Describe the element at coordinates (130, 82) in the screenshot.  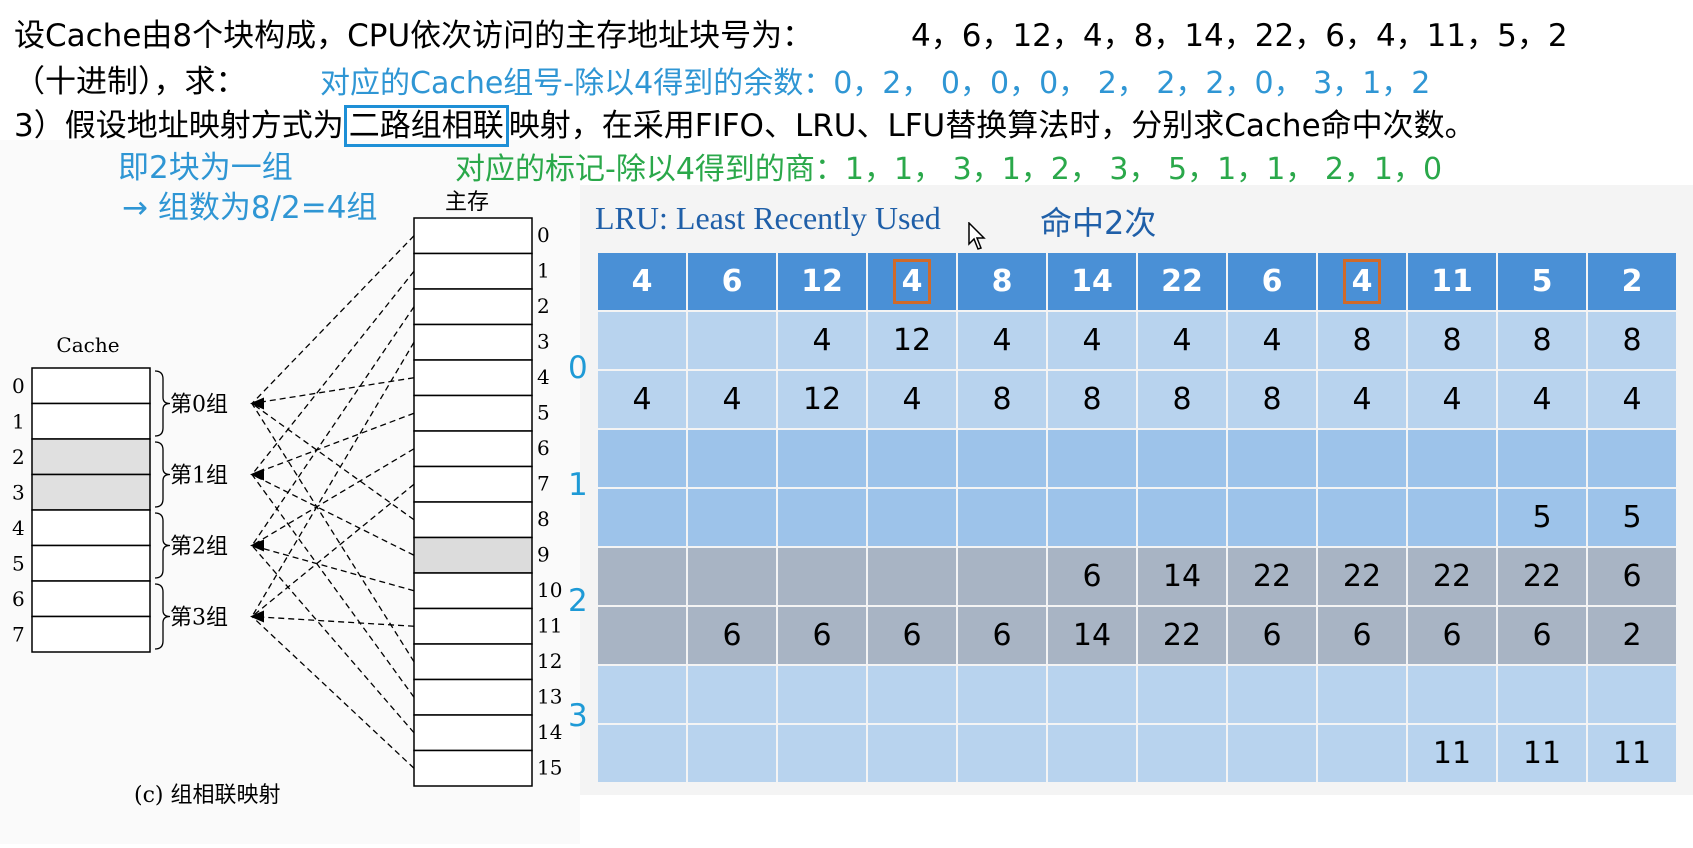
I see `question-line-2: （十进制），求：` at that location.